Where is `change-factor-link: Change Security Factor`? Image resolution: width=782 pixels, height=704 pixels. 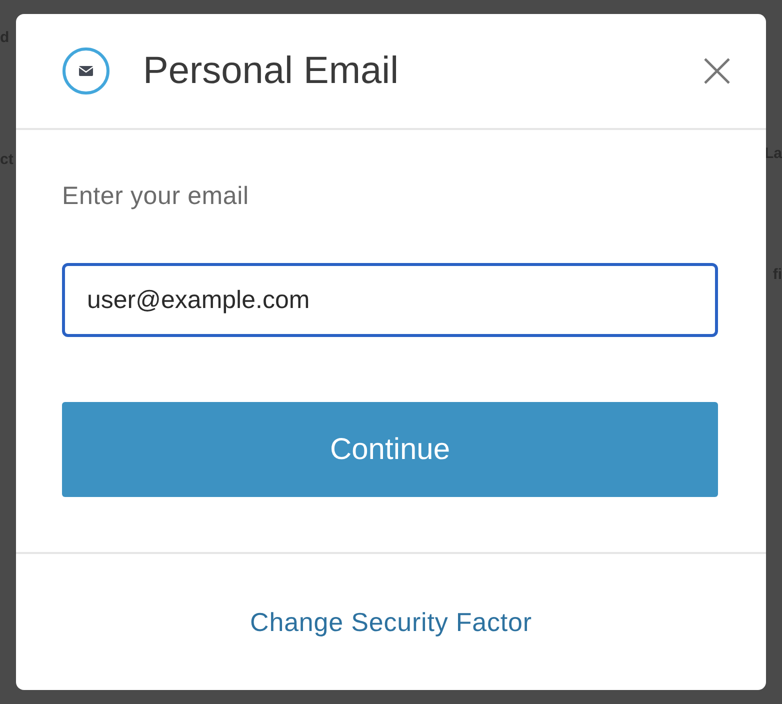
change-factor-link: Change Security Factor is located at coordinates (391, 622).